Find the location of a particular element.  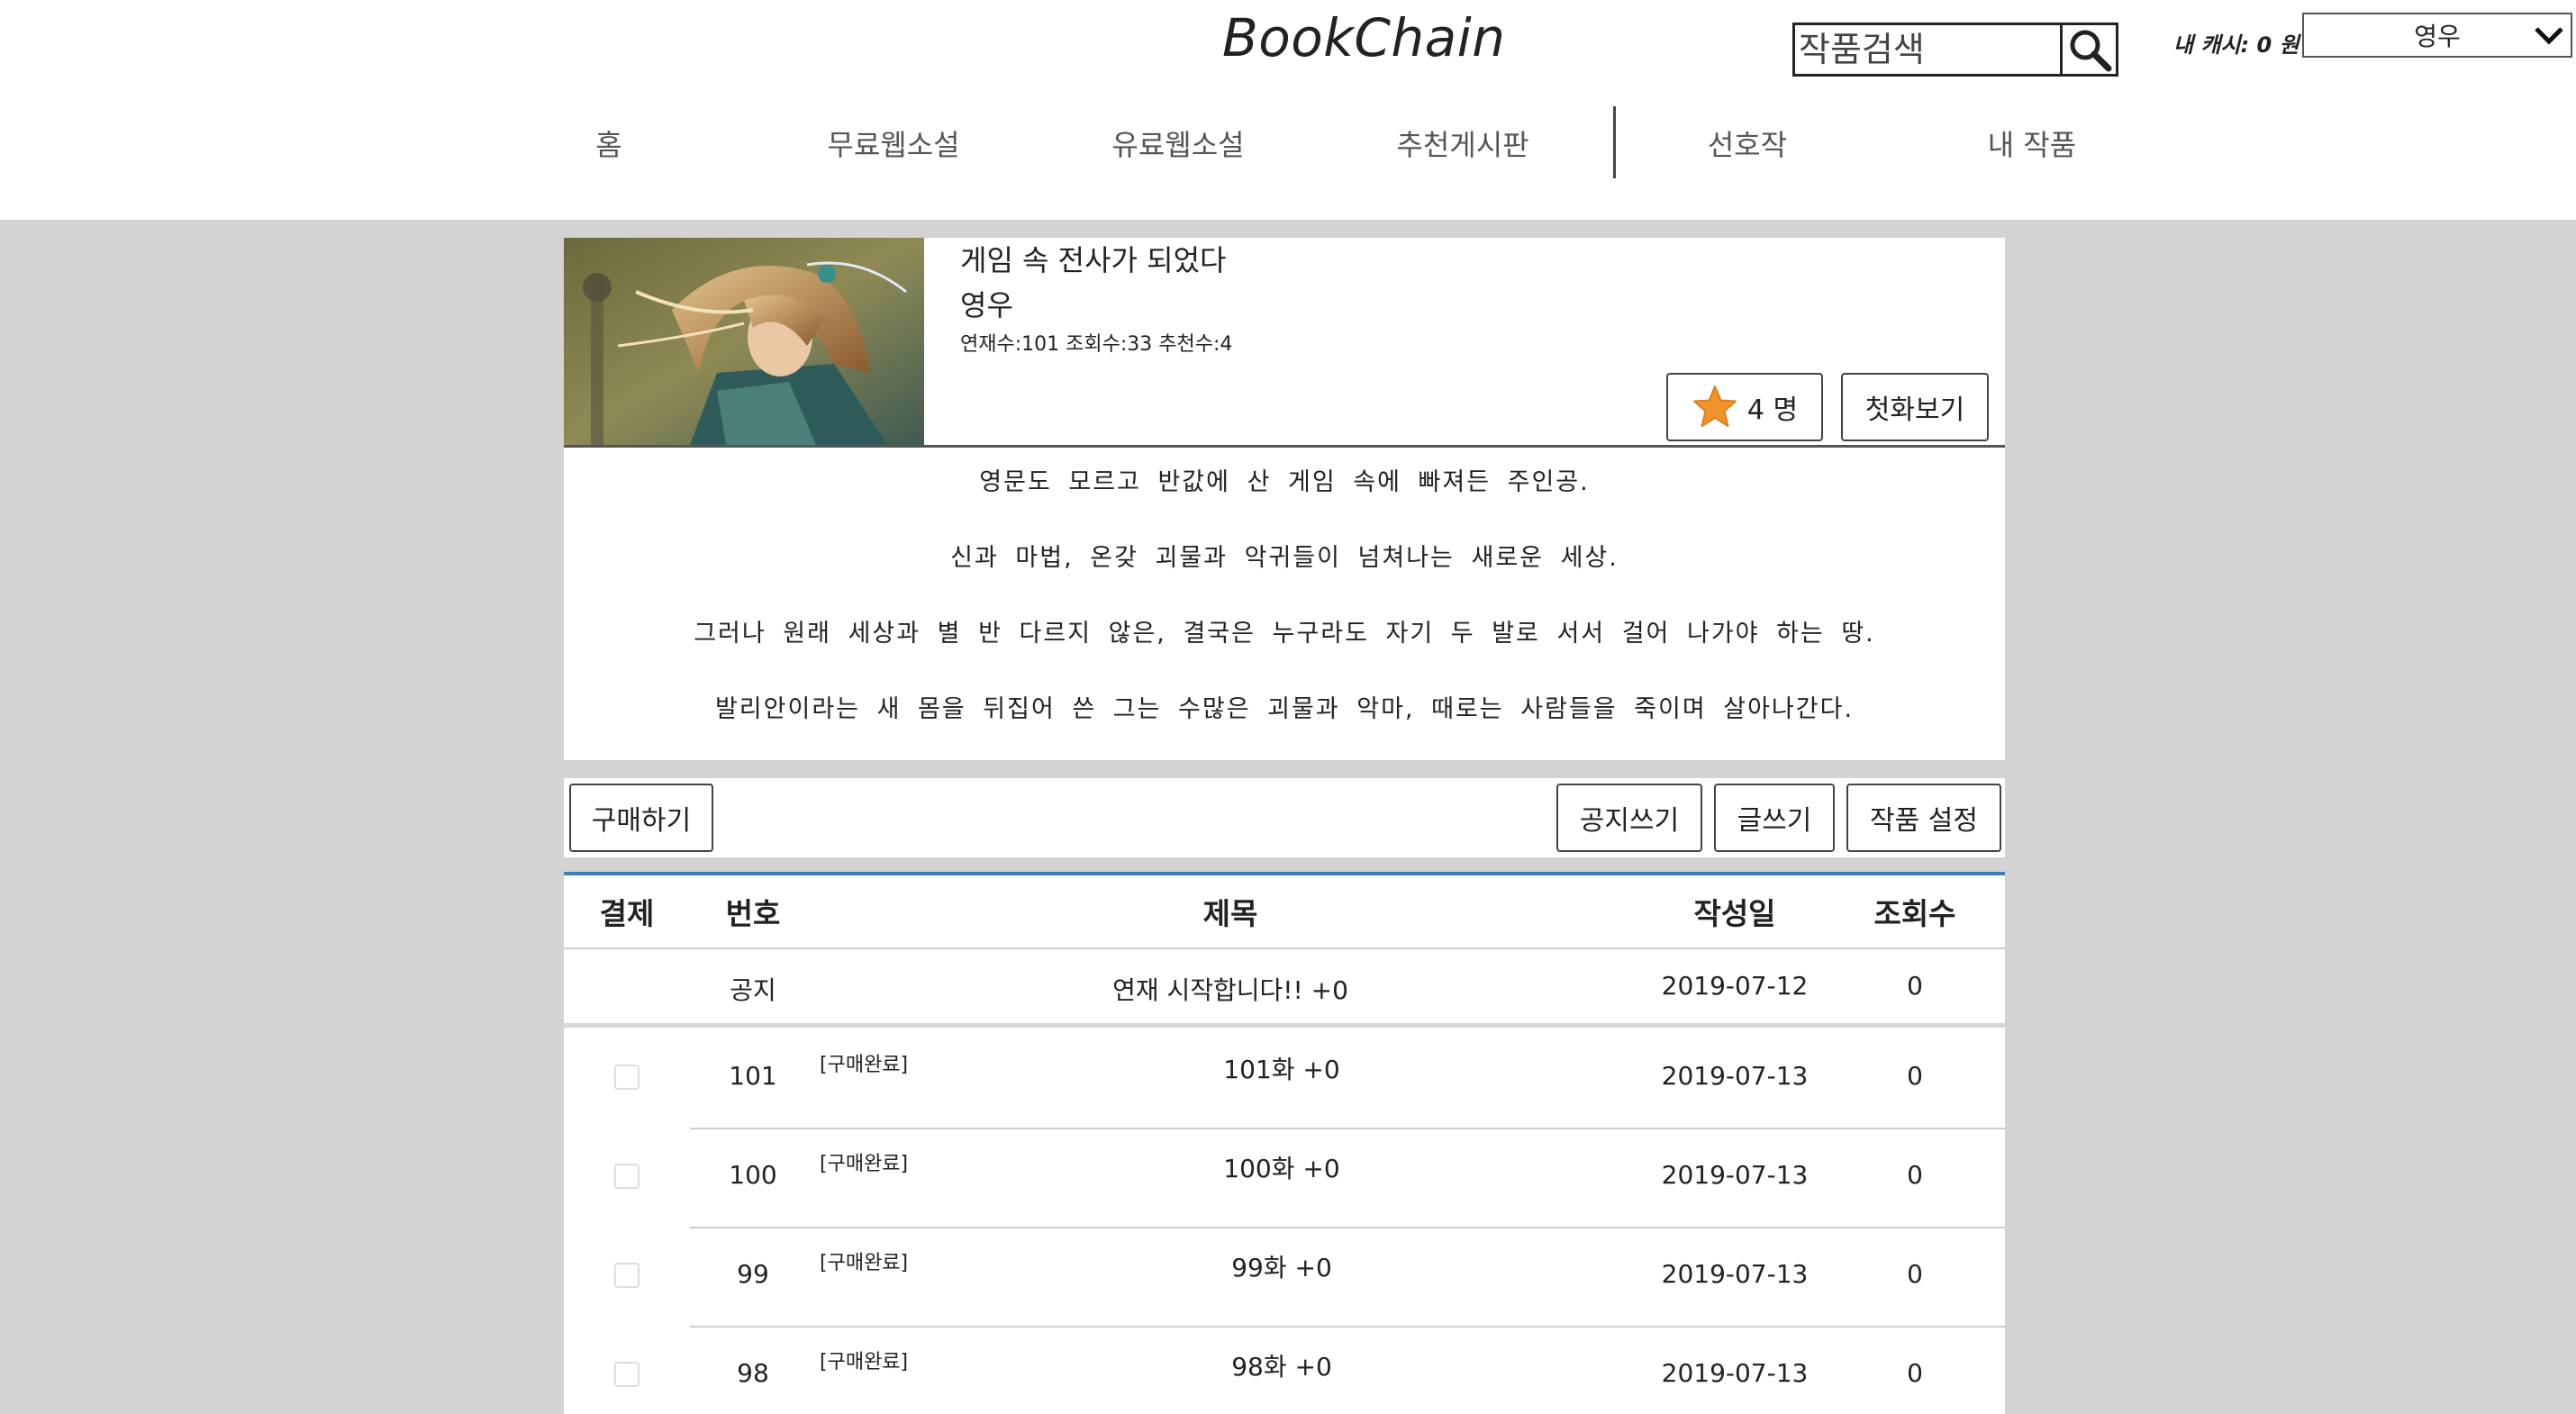

episode-title: 101화 +0 is located at coordinates (1281, 1068).